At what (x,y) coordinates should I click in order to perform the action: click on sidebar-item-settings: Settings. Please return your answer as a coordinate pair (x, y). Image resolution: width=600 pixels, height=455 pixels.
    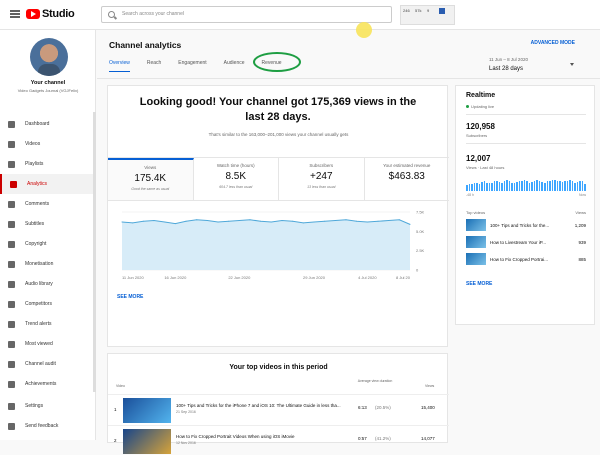
    Looking at the image, I should click on (48, 406).